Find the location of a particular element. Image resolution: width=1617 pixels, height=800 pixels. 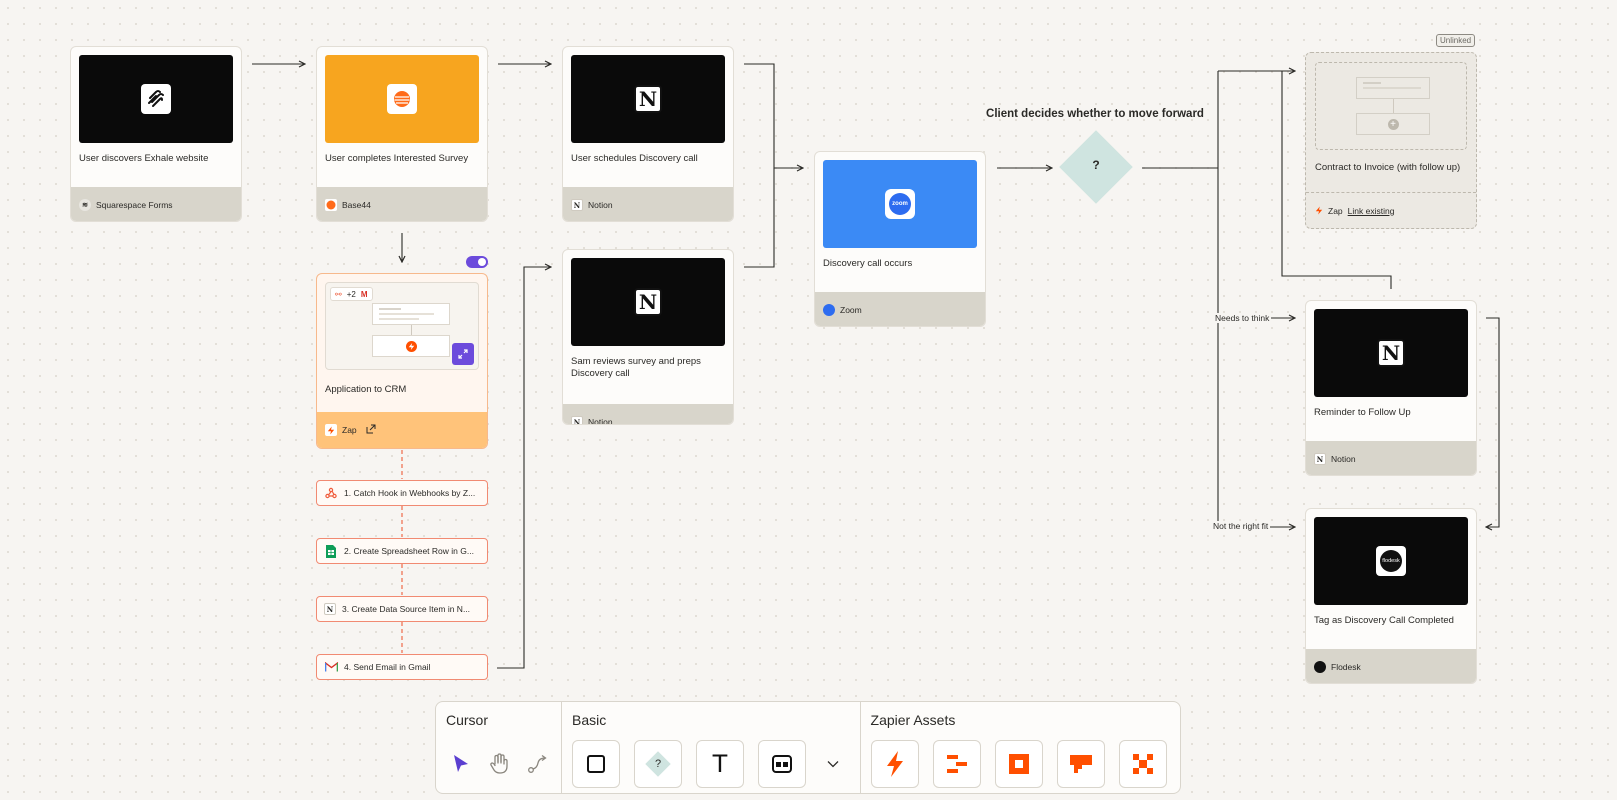

flodesk-logo-text: flodesk is located at coordinates (1391, 561).